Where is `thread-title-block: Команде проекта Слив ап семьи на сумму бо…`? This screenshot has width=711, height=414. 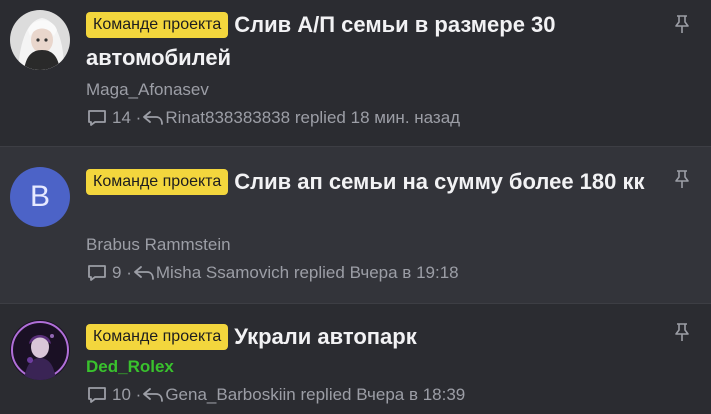 thread-title-block: Команде проекта Слив ап семьи на сумму бо… is located at coordinates (368, 181).